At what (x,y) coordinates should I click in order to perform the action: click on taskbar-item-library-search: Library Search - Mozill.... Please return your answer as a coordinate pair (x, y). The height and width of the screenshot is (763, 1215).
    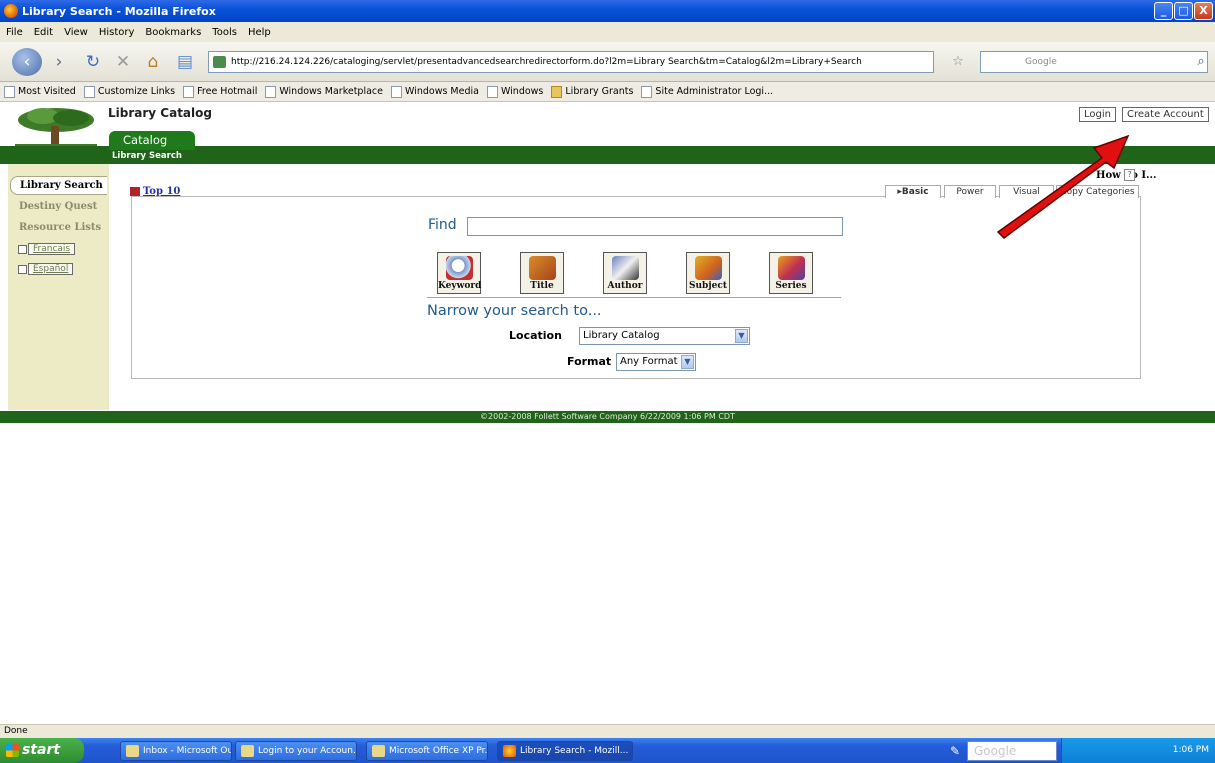
    Looking at the image, I should click on (565, 751).